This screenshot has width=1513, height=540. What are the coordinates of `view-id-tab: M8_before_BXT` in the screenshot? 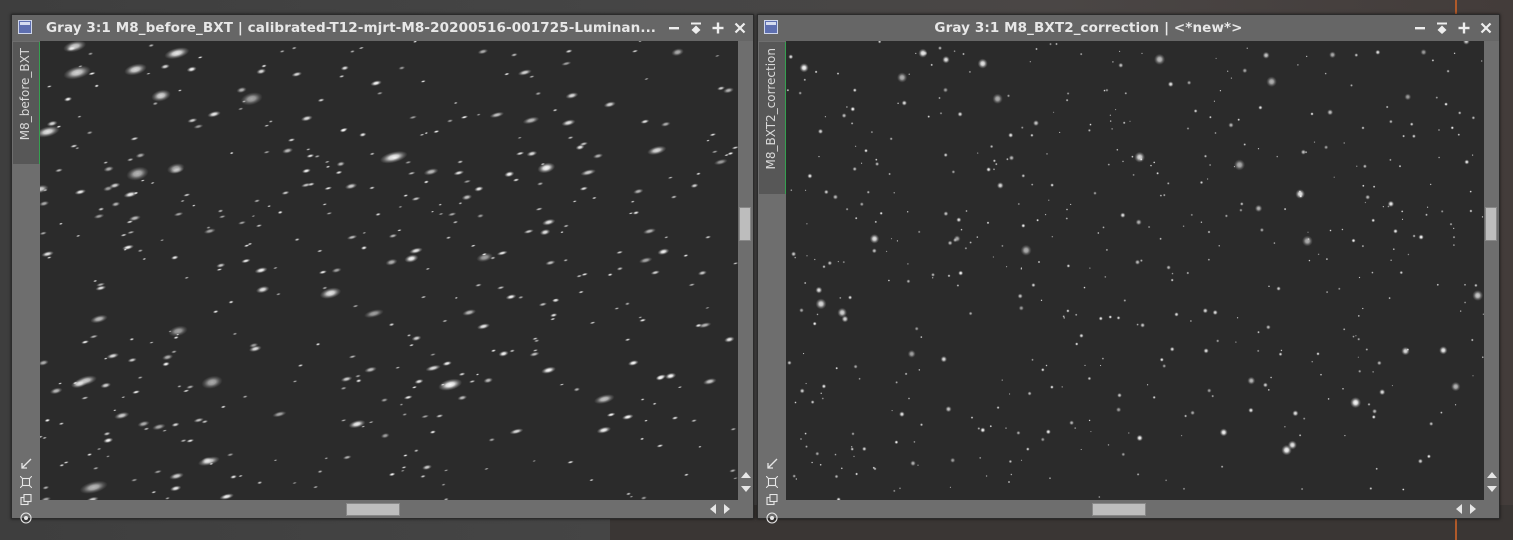 It's located at (27, 103).